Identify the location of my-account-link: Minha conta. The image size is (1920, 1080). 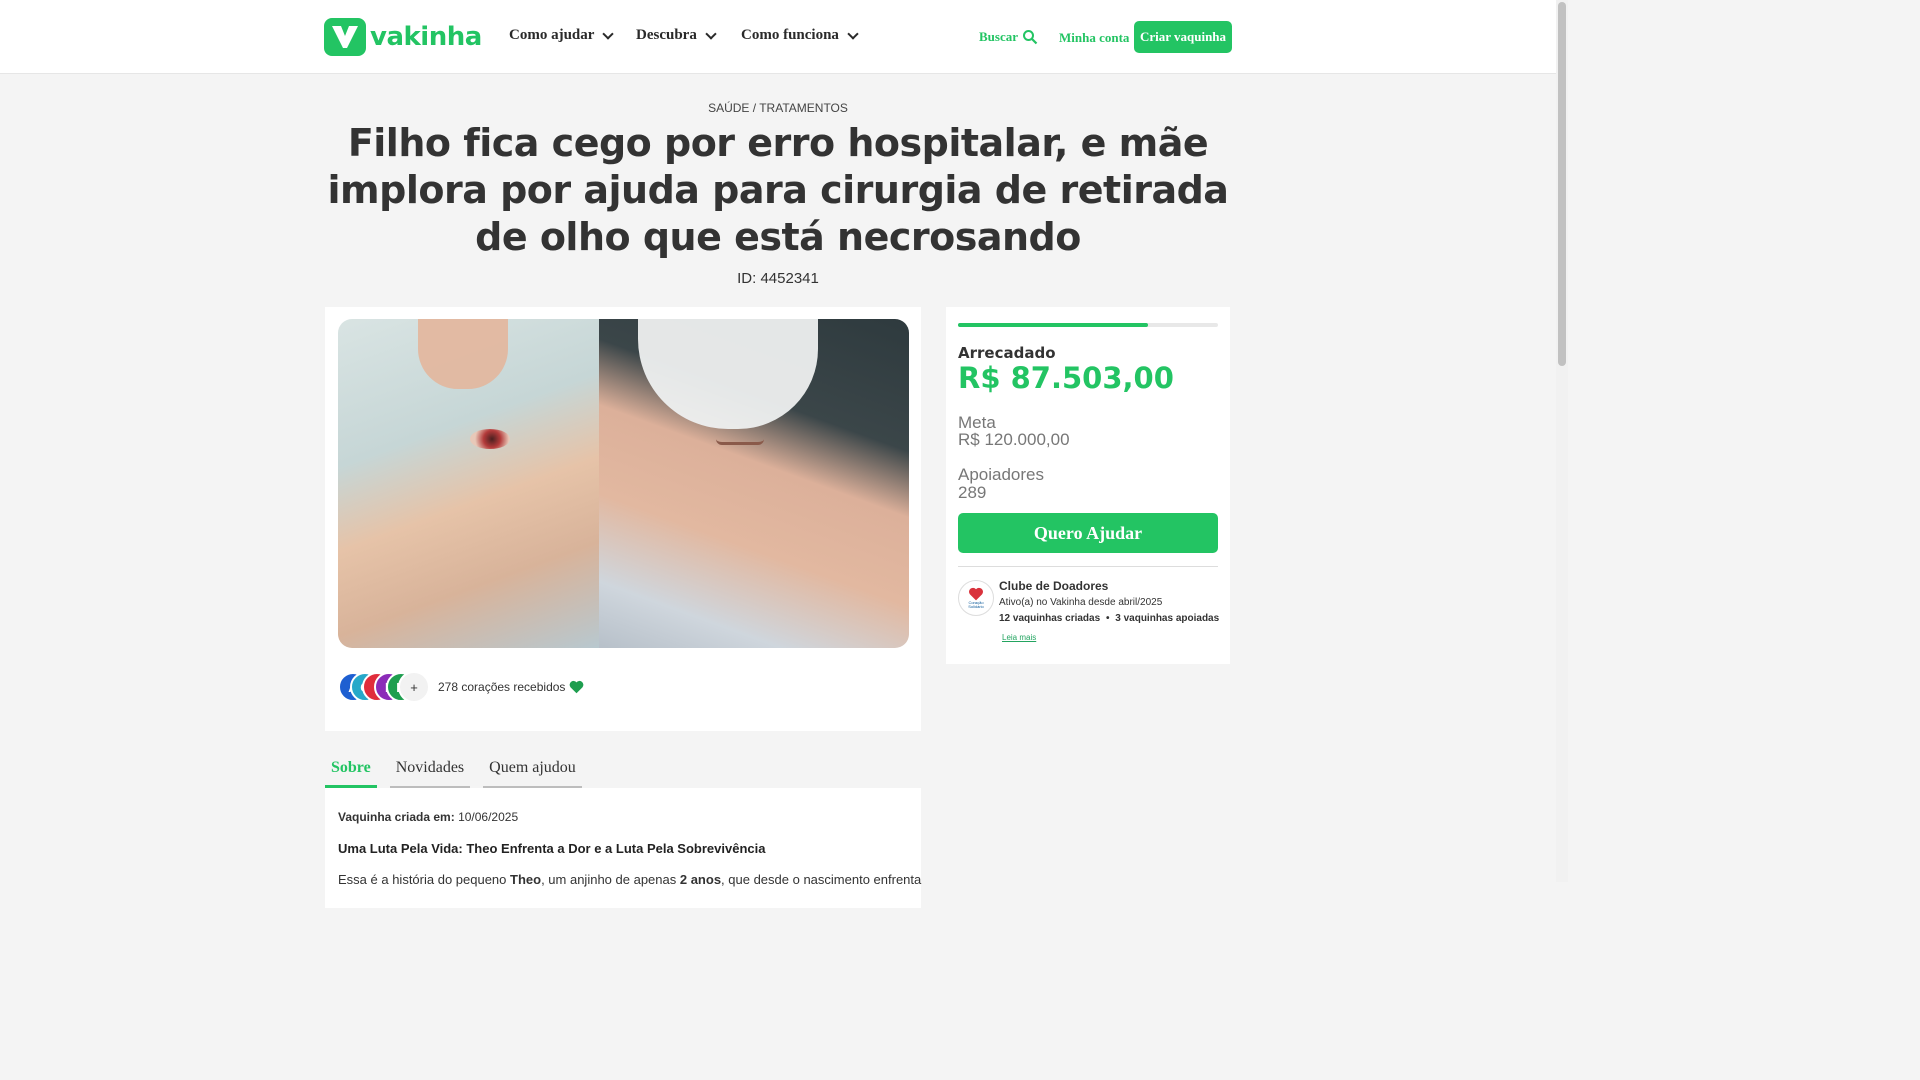
(1094, 38).